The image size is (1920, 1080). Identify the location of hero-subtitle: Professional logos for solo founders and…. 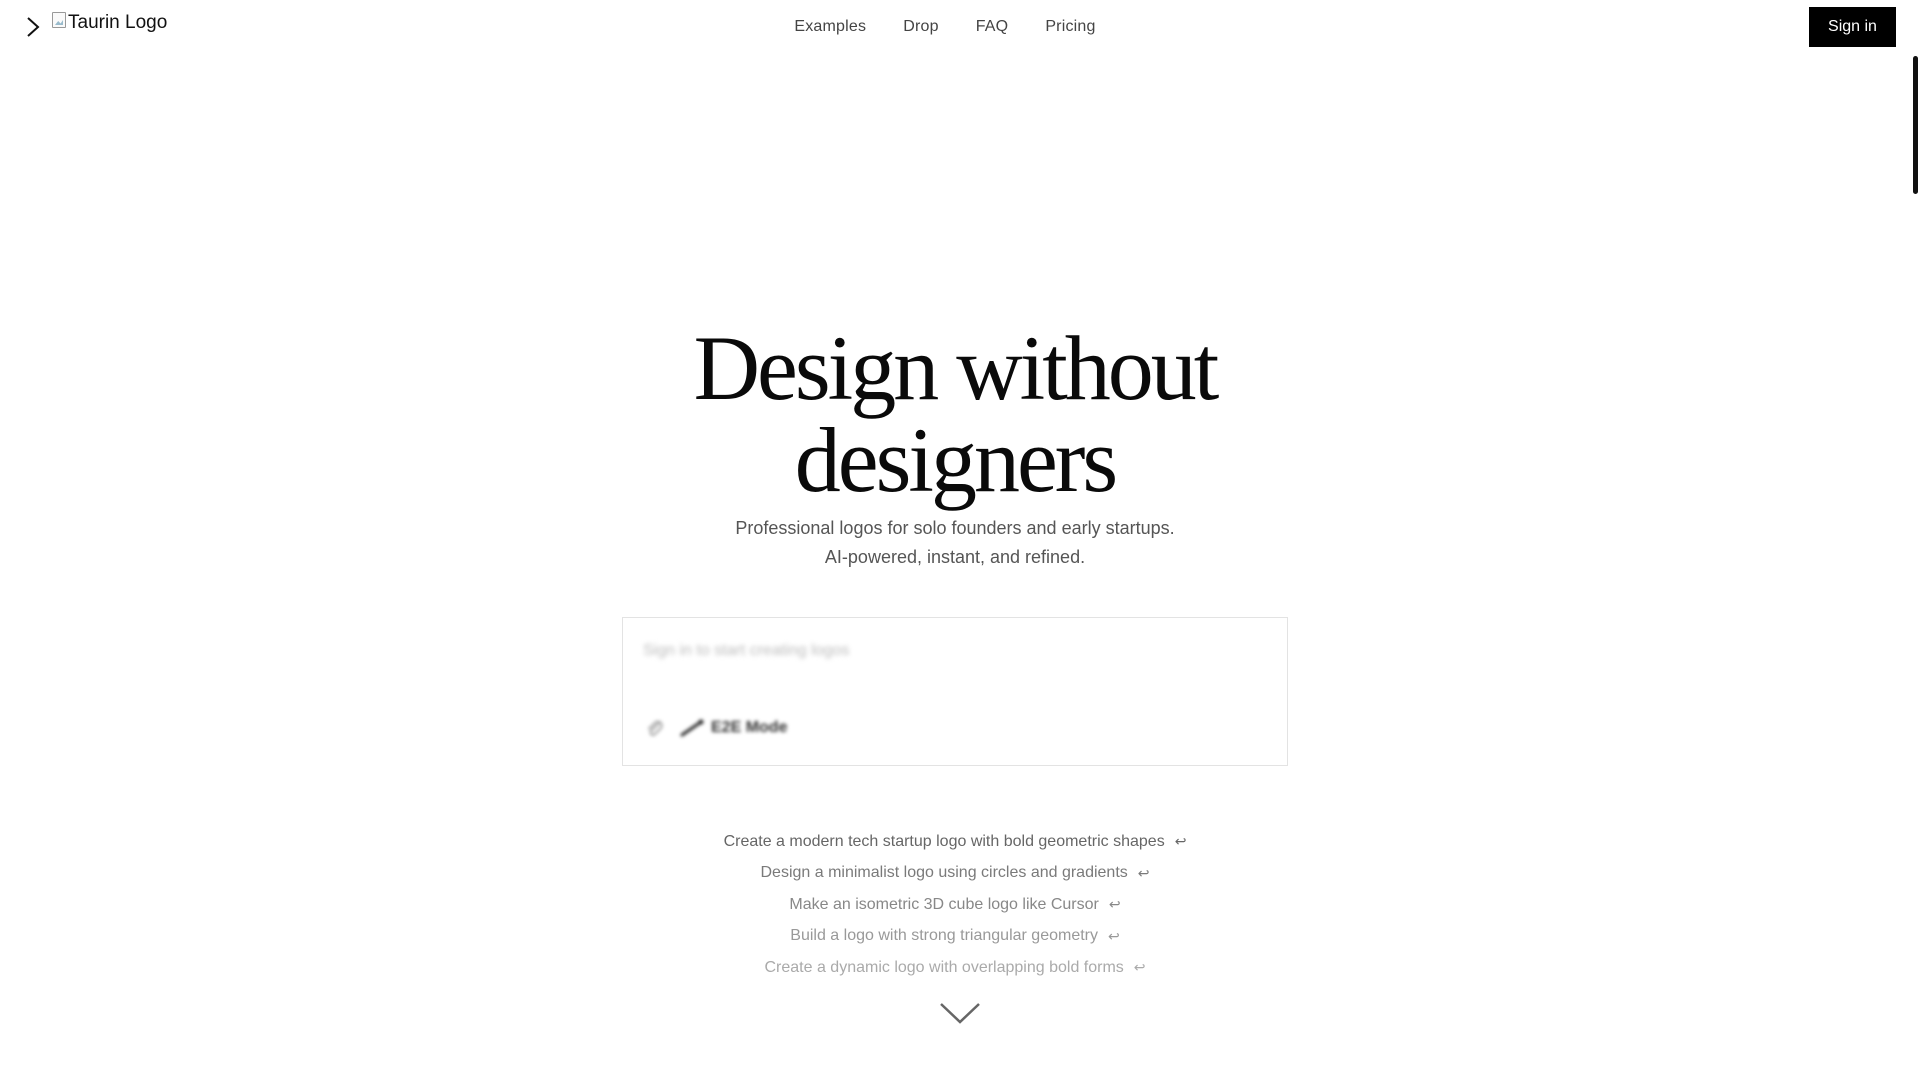
(955, 543).